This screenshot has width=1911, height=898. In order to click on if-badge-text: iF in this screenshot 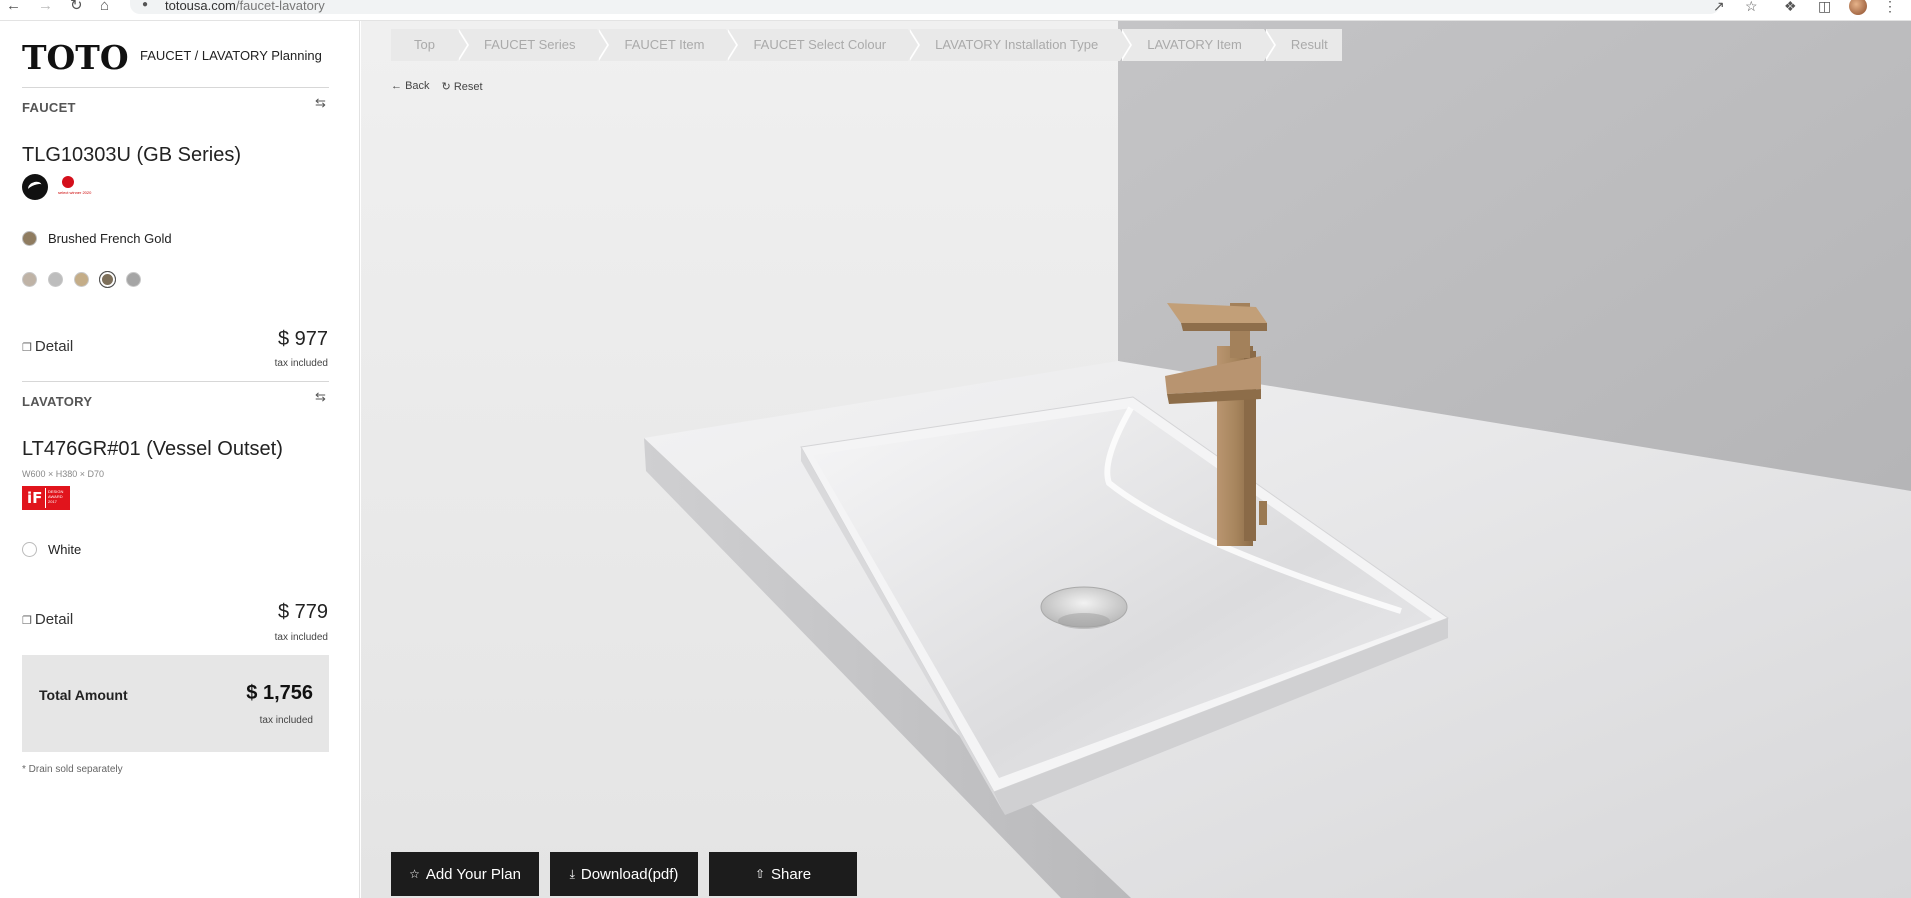, I will do `click(35, 498)`.